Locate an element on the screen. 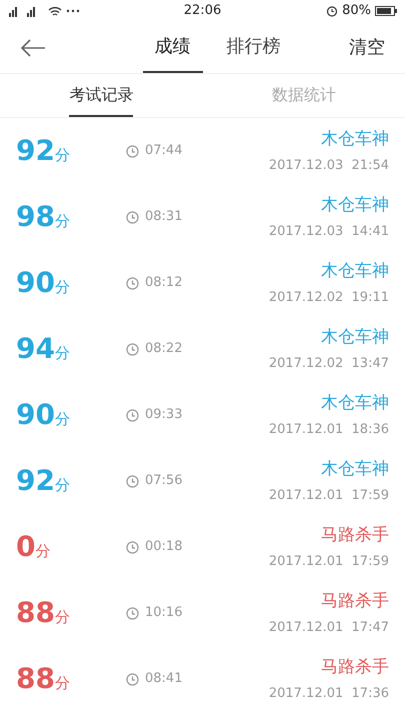  duration-text: 08:12 is located at coordinates (163, 283).